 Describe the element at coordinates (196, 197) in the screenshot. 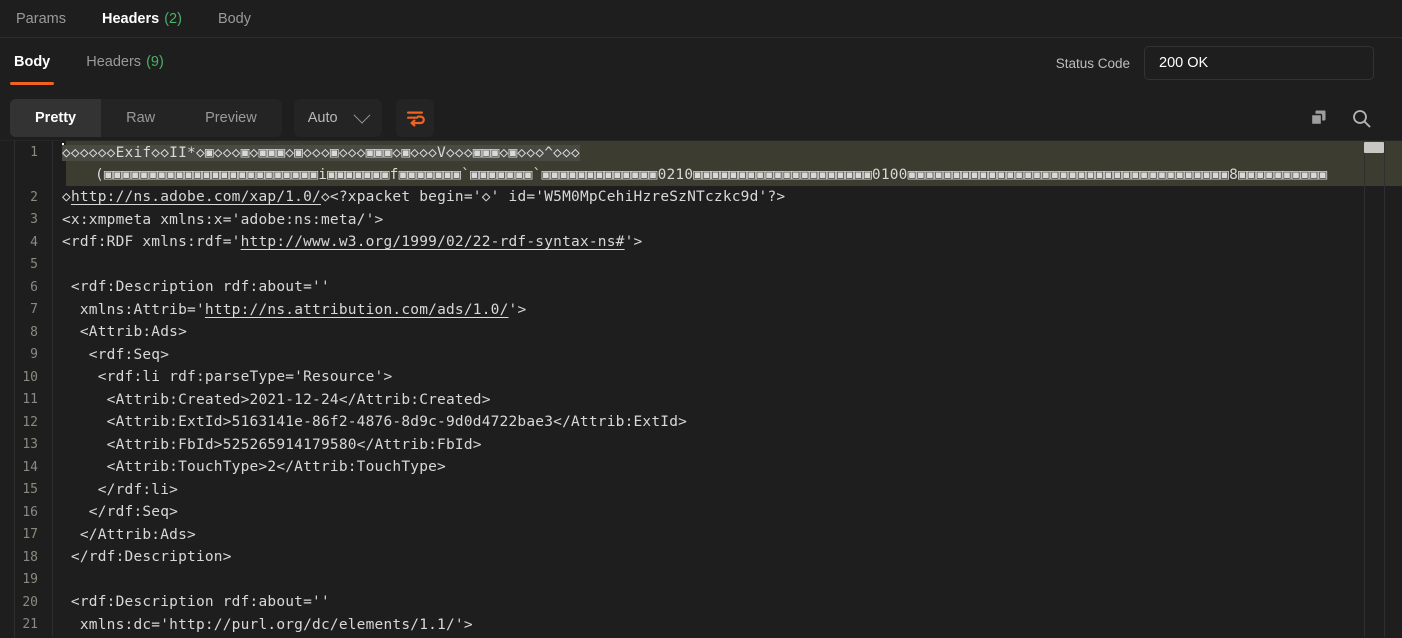

I see `code-url: http://ns.adobe.com/xap/1.0/` at that location.